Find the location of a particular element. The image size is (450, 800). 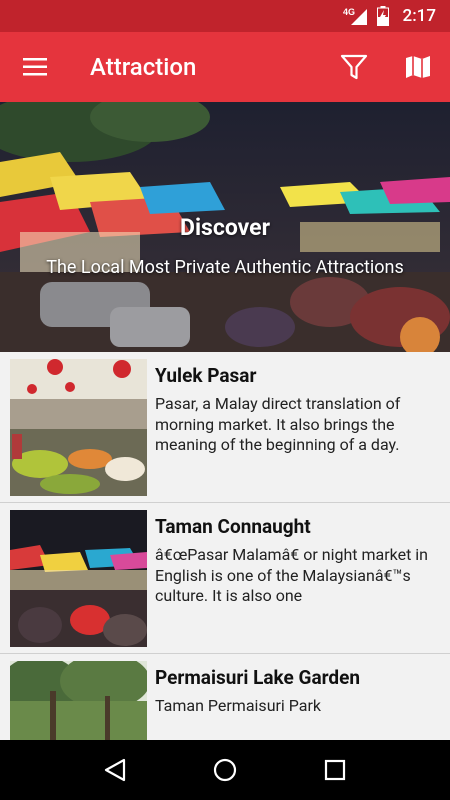

app-bar: Attraction is located at coordinates (225, 67).